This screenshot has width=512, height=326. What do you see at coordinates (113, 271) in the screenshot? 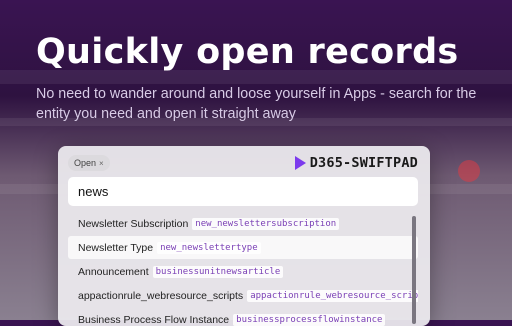
I see `result-label: Announcement` at bounding box center [113, 271].